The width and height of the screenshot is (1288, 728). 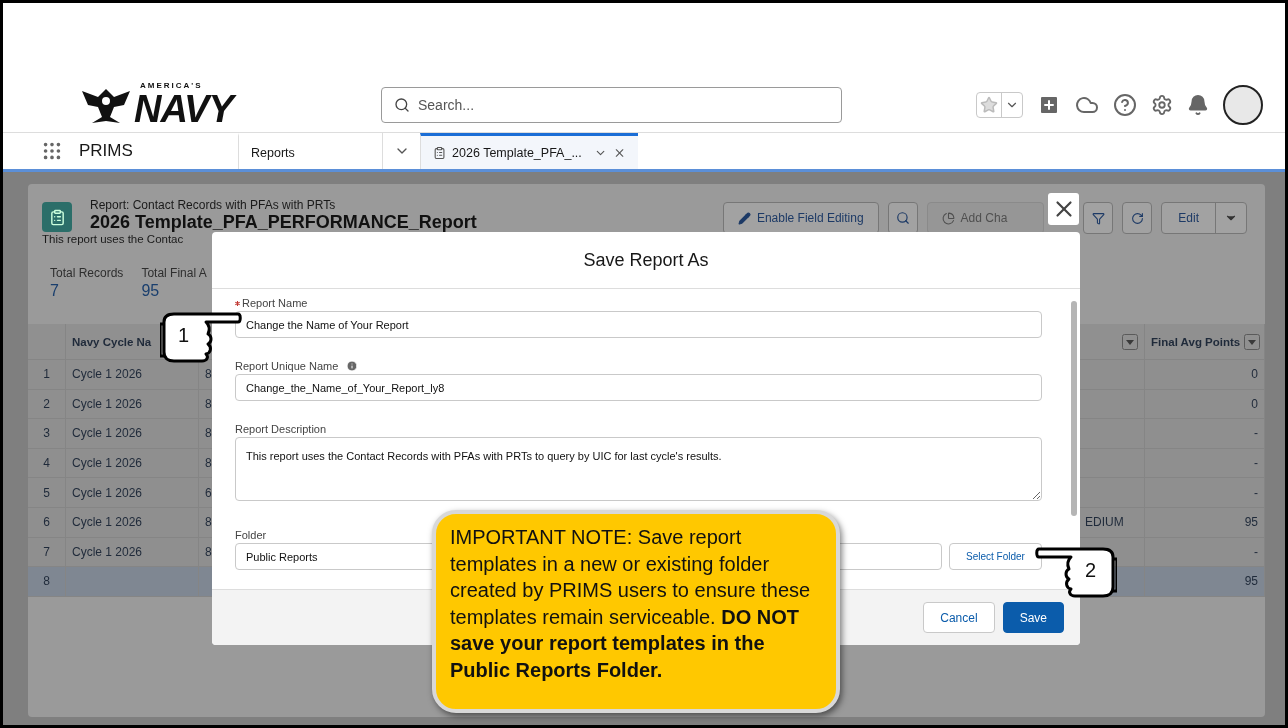 What do you see at coordinates (106, 151) in the screenshot?
I see `app-name: PRIMS` at bounding box center [106, 151].